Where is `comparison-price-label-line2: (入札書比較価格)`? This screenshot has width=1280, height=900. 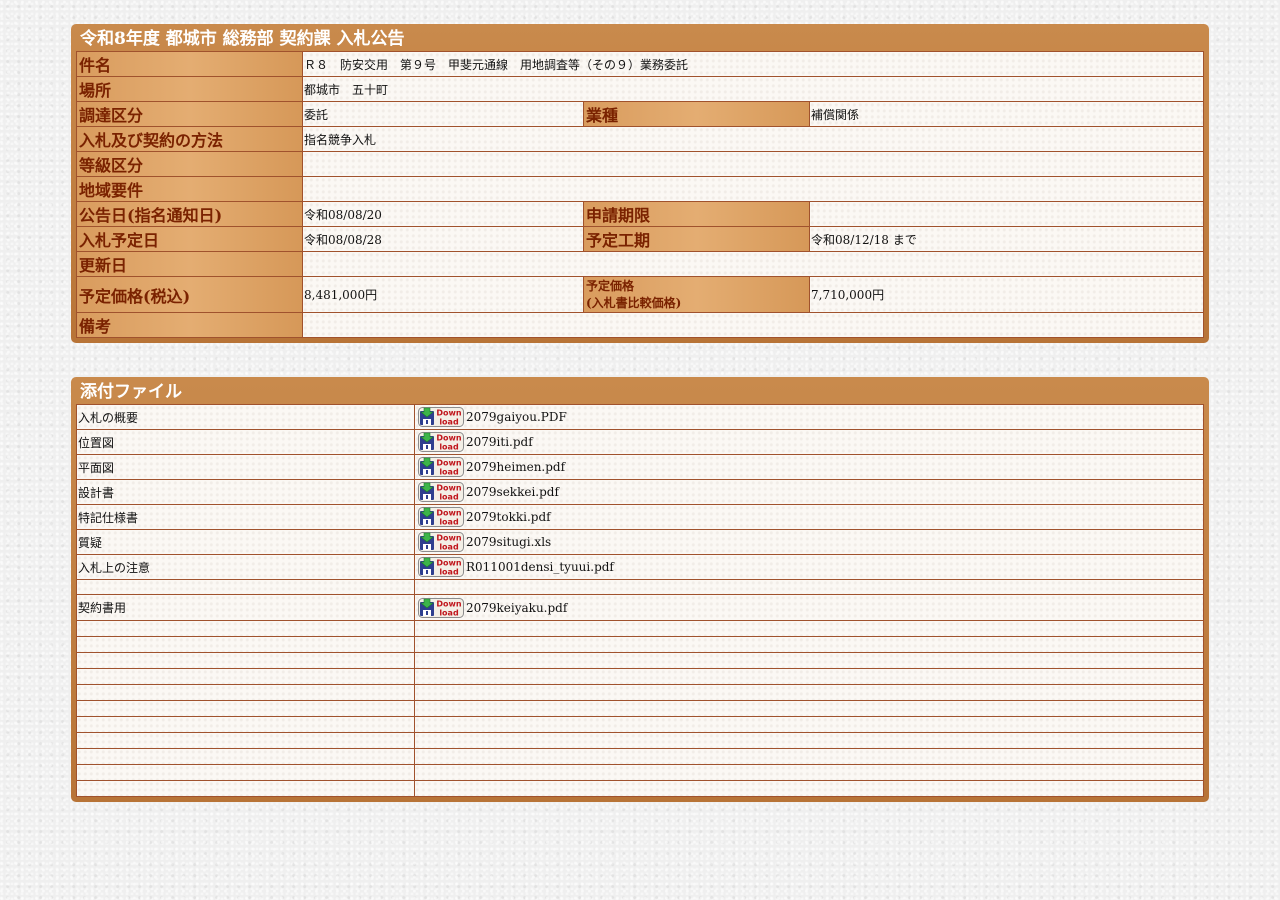 comparison-price-label-line2: (入札書比較価格) is located at coordinates (634, 302).